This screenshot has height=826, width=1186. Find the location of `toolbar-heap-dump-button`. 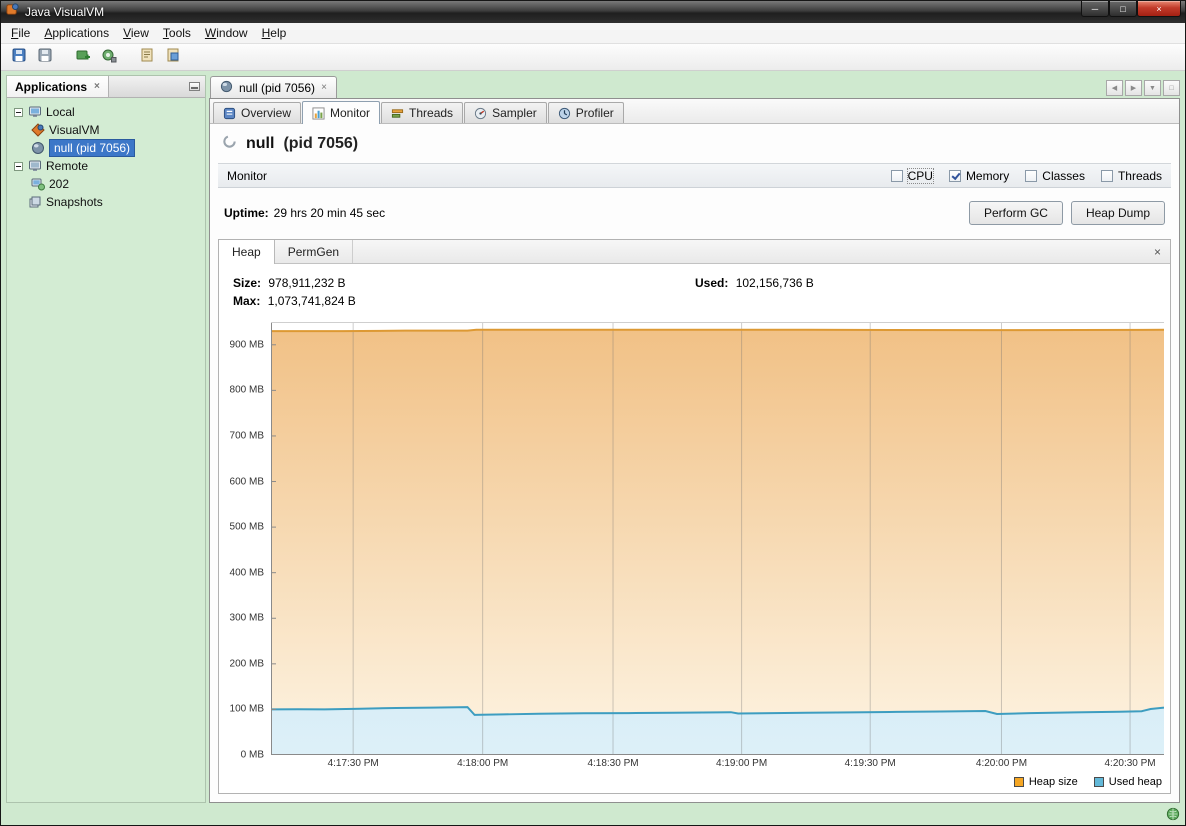

toolbar-heap-dump-button is located at coordinates (173, 57).